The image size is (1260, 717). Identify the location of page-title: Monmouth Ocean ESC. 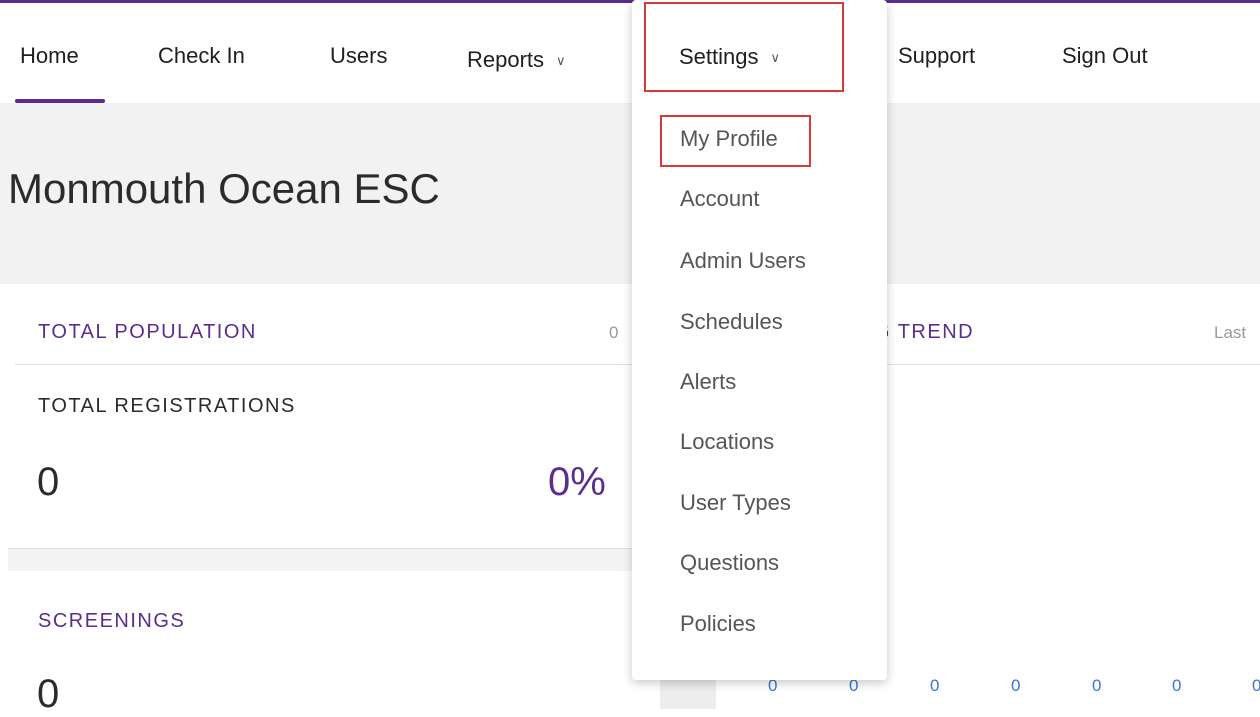
(224, 188).